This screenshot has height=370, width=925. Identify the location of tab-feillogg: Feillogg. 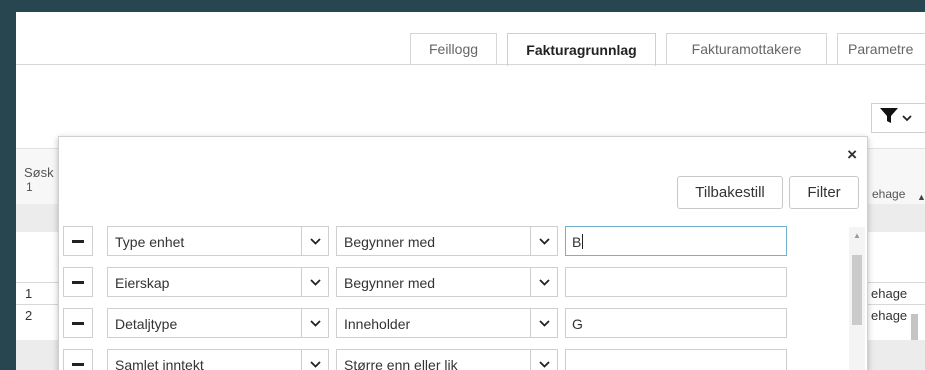
(453, 48).